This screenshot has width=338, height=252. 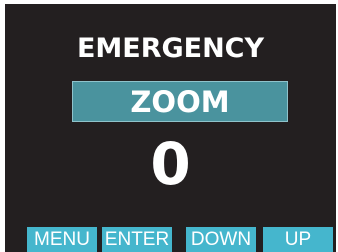 What do you see at coordinates (170, 48) in the screenshot?
I see `screen-title: EMERGENCY` at bounding box center [170, 48].